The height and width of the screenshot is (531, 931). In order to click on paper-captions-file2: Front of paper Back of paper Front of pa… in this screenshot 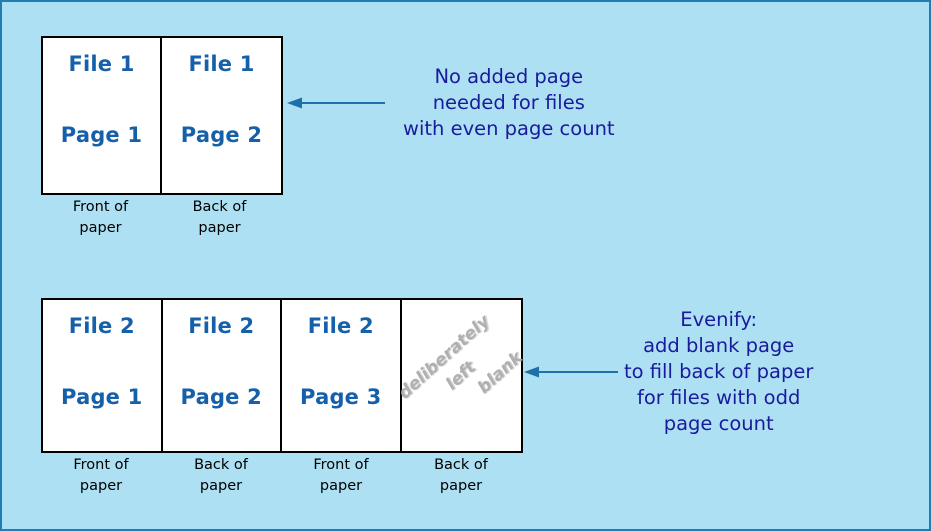, I will do `click(282, 476)`.